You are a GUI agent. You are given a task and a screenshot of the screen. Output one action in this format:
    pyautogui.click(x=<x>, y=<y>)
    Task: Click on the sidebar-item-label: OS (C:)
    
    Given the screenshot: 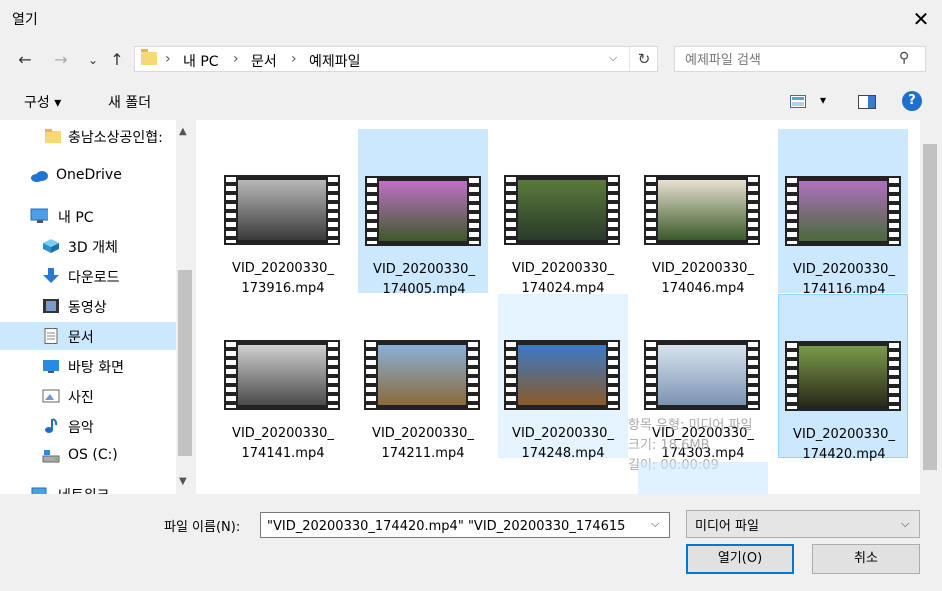 What is the action you would take?
    pyautogui.click(x=93, y=455)
    